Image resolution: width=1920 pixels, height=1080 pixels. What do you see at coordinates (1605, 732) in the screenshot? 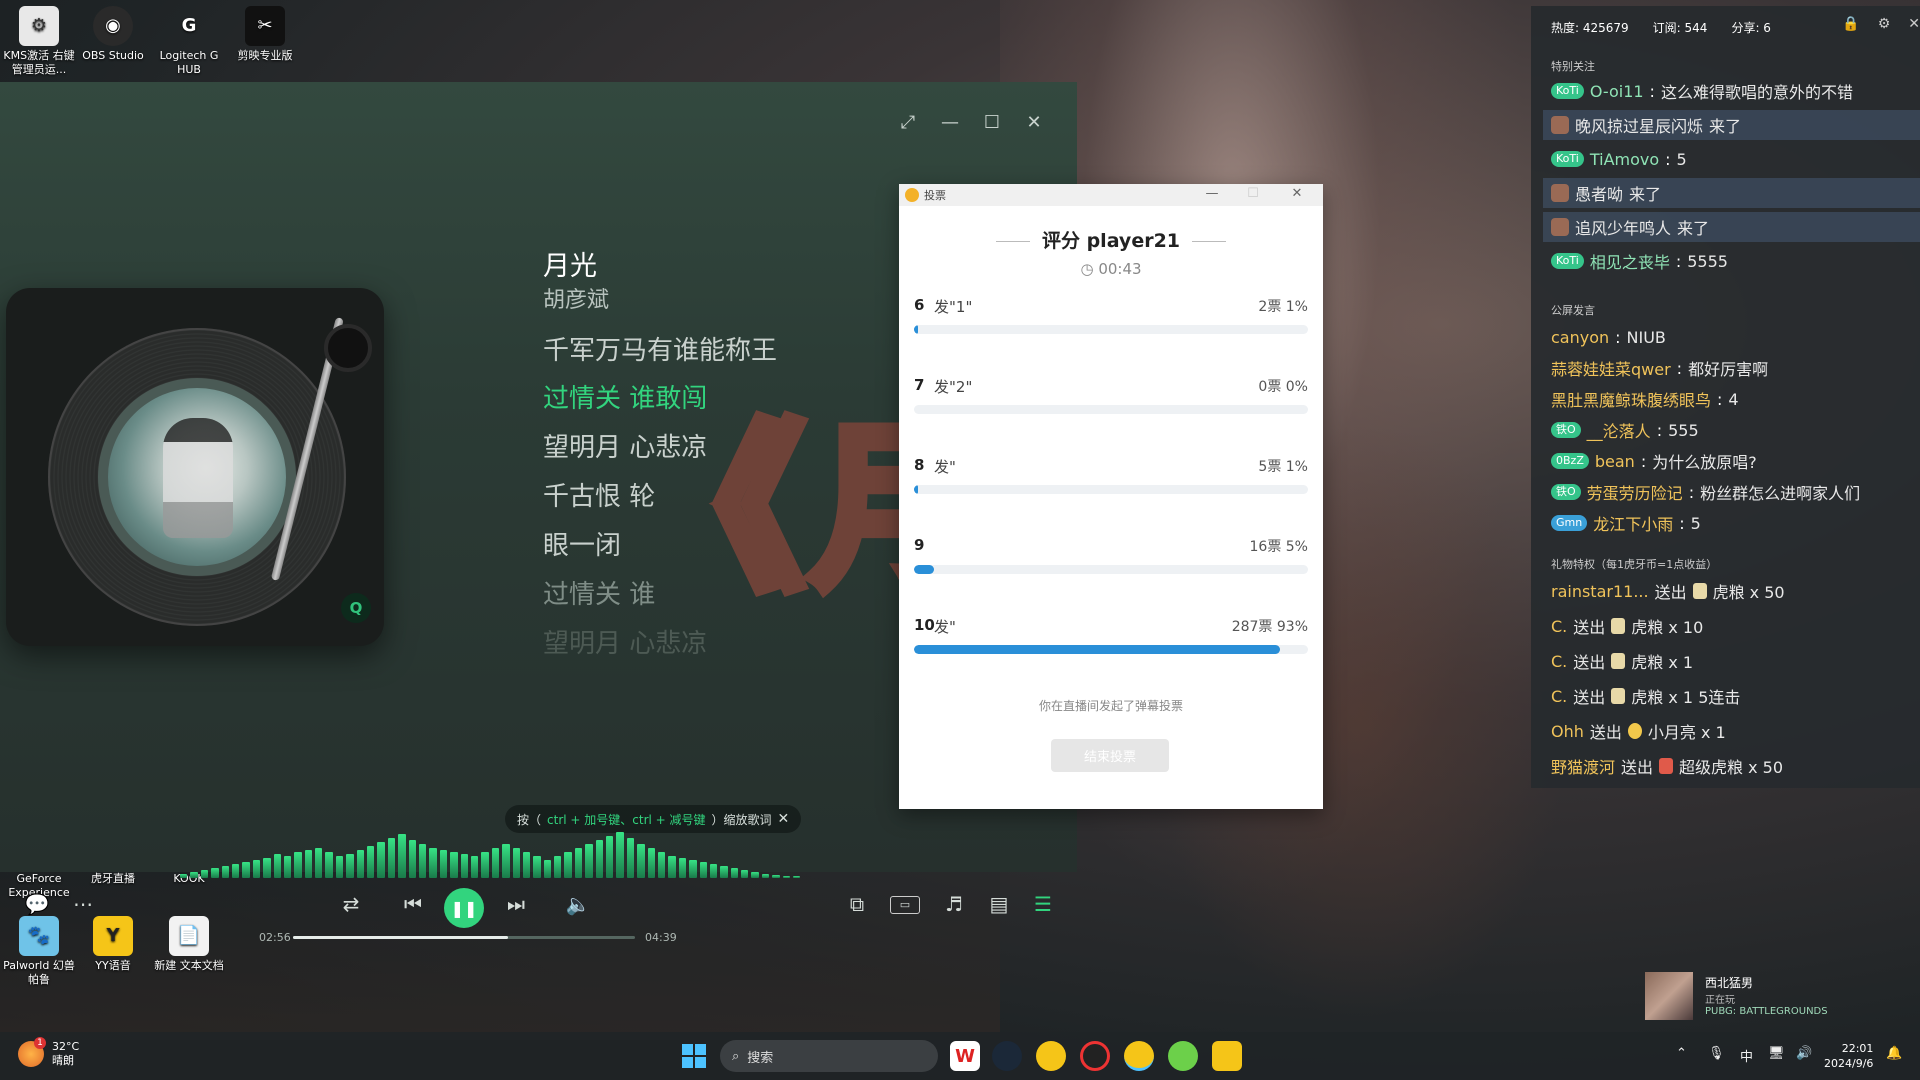
I see `gift-verb: 送出` at bounding box center [1605, 732].